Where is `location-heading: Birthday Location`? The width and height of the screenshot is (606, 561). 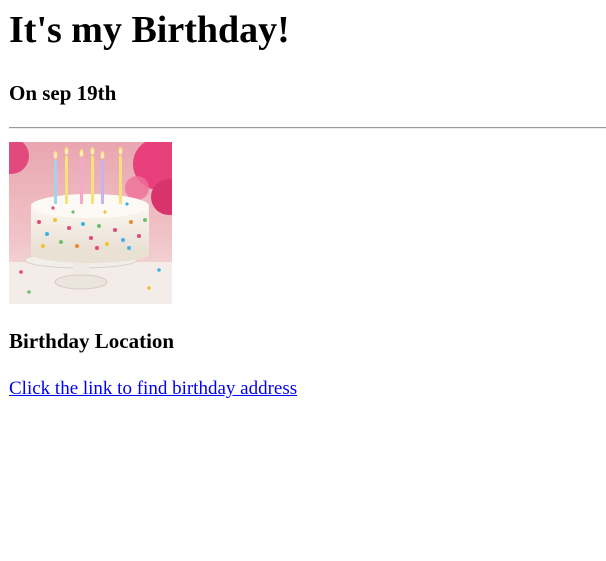 location-heading: Birthday Location is located at coordinates (92, 341).